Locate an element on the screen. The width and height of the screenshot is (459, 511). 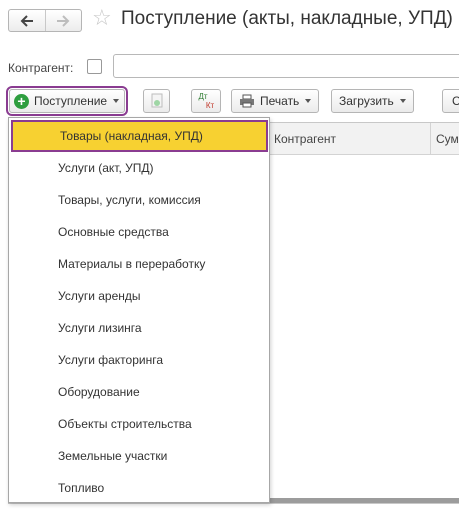
create-based-on-button: С is located at coordinates (450, 101).